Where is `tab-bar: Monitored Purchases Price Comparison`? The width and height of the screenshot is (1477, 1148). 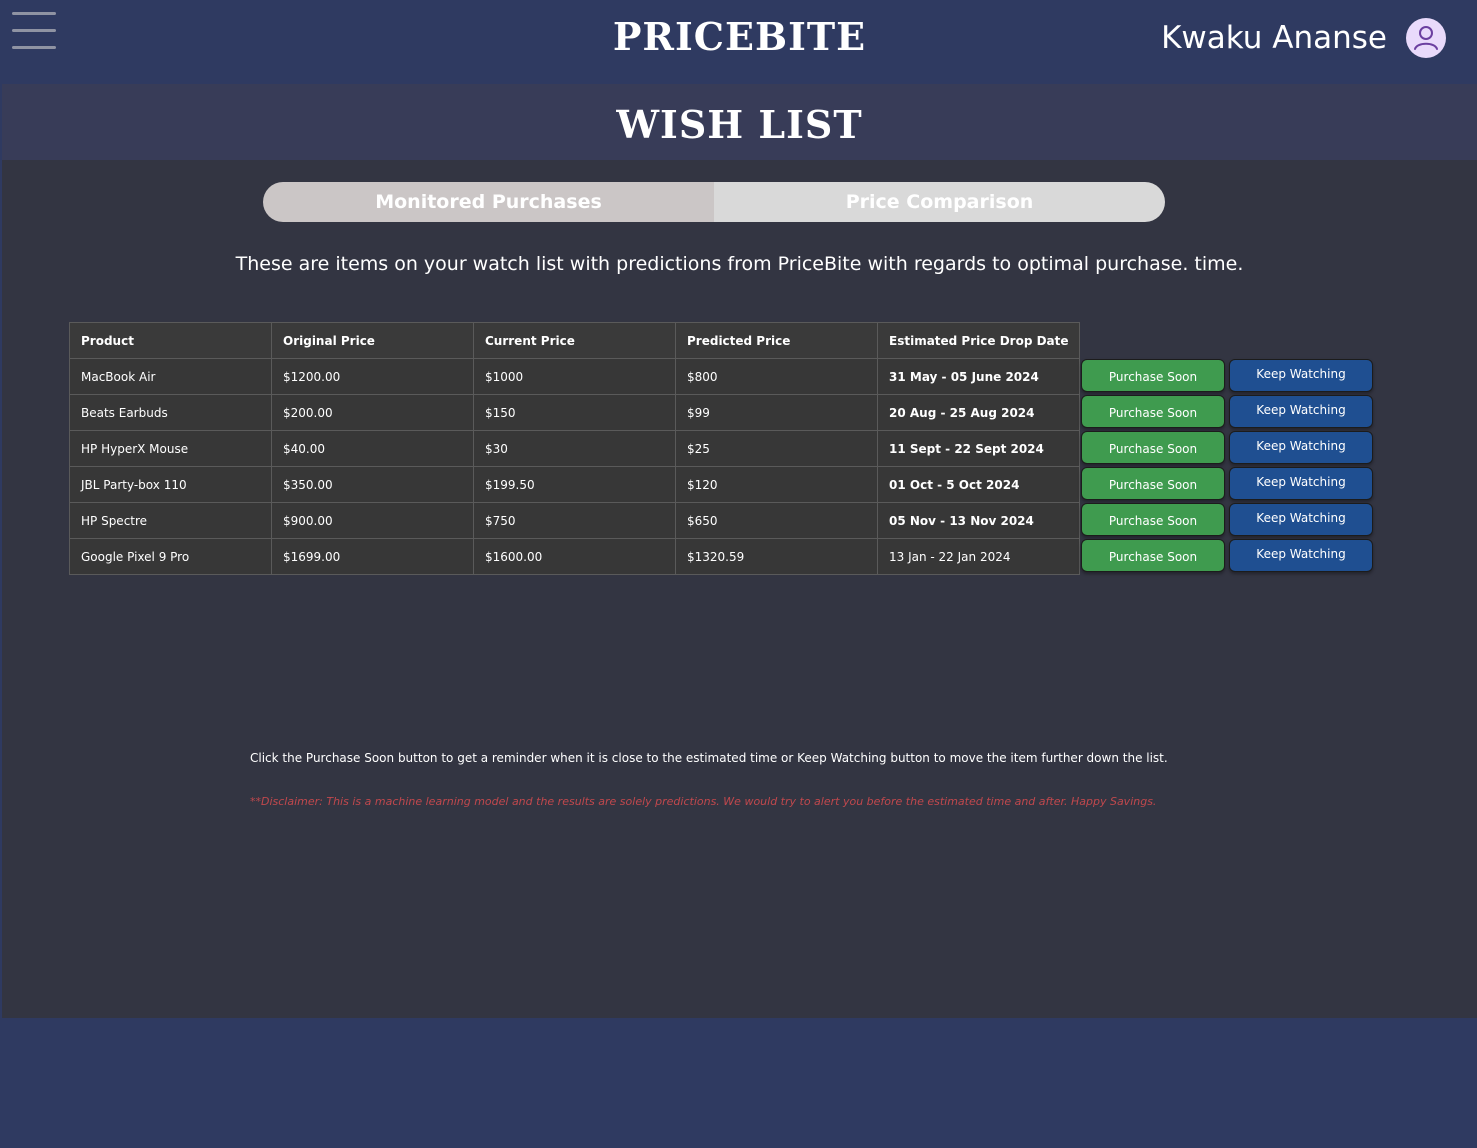
tab-bar: Monitored Purchases Price Comparison is located at coordinates (714, 202).